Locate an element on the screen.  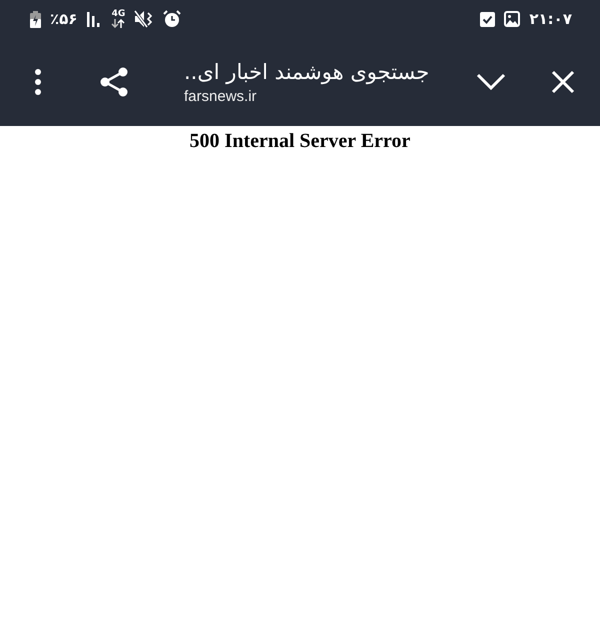
error-heading: 500 Internal Server Error is located at coordinates (300, 141).